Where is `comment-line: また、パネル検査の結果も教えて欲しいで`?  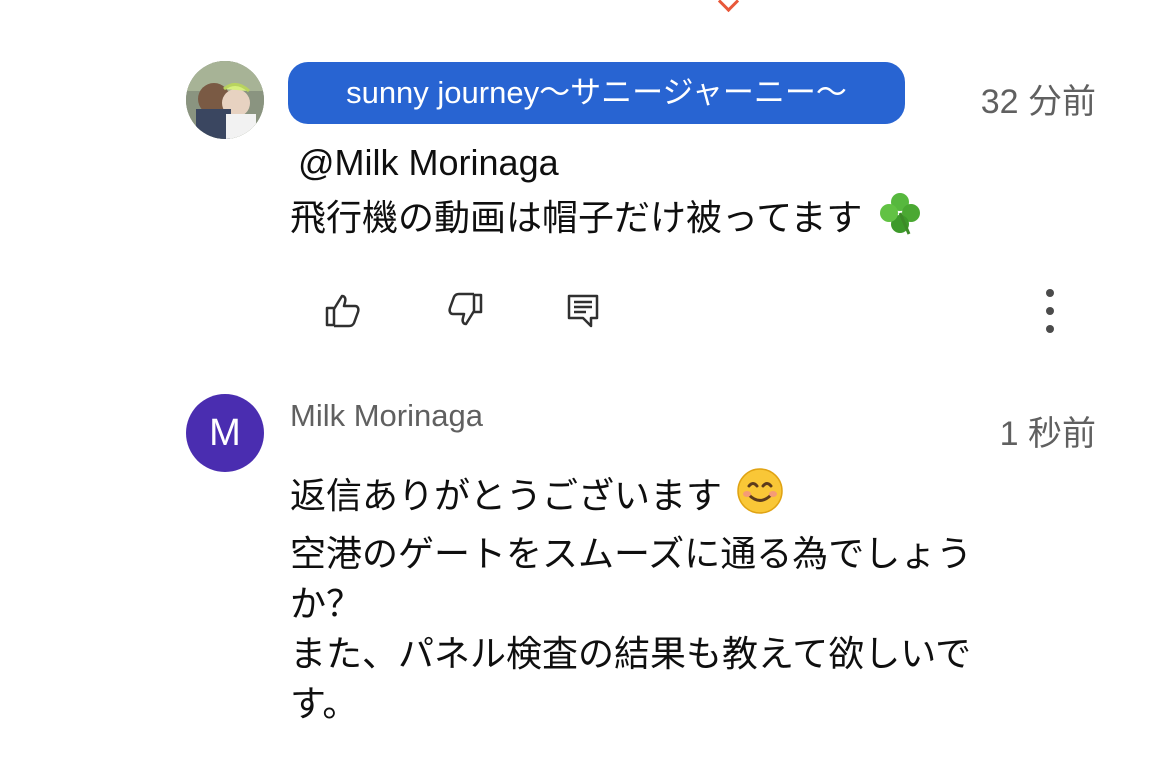 comment-line: また、パネル検査の結果も教えて欲しいで is located at coordinates (631, 654).